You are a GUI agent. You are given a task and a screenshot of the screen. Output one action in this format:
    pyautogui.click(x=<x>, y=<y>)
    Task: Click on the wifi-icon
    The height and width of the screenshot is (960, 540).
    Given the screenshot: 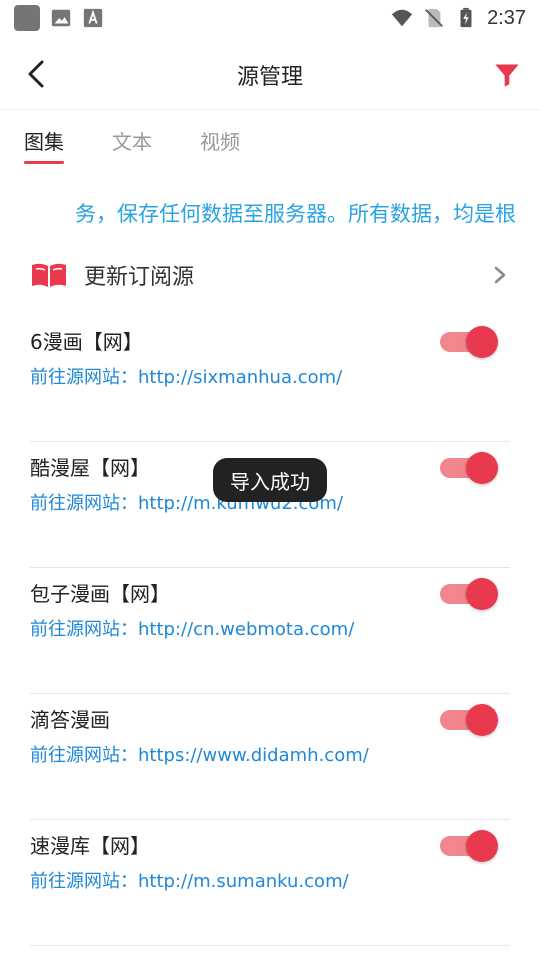 What is the action you would take?
    pyautogui.click(x=402, y=18)
    